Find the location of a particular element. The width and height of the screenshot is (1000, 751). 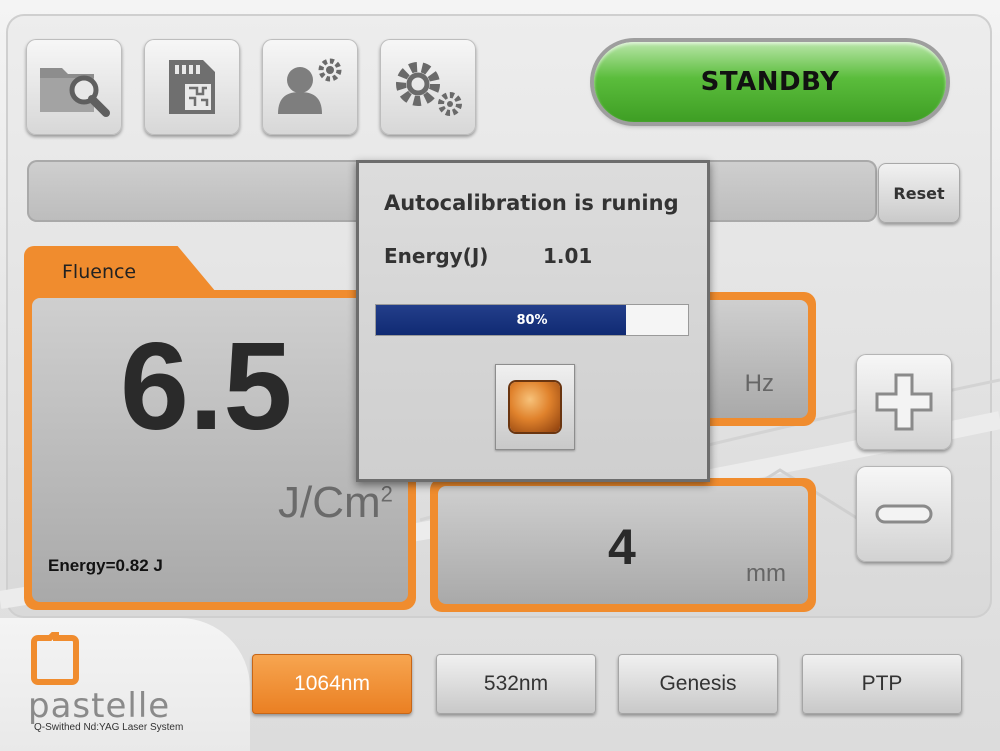

spot-size-value: 4 is located at coordinates (622, 547).